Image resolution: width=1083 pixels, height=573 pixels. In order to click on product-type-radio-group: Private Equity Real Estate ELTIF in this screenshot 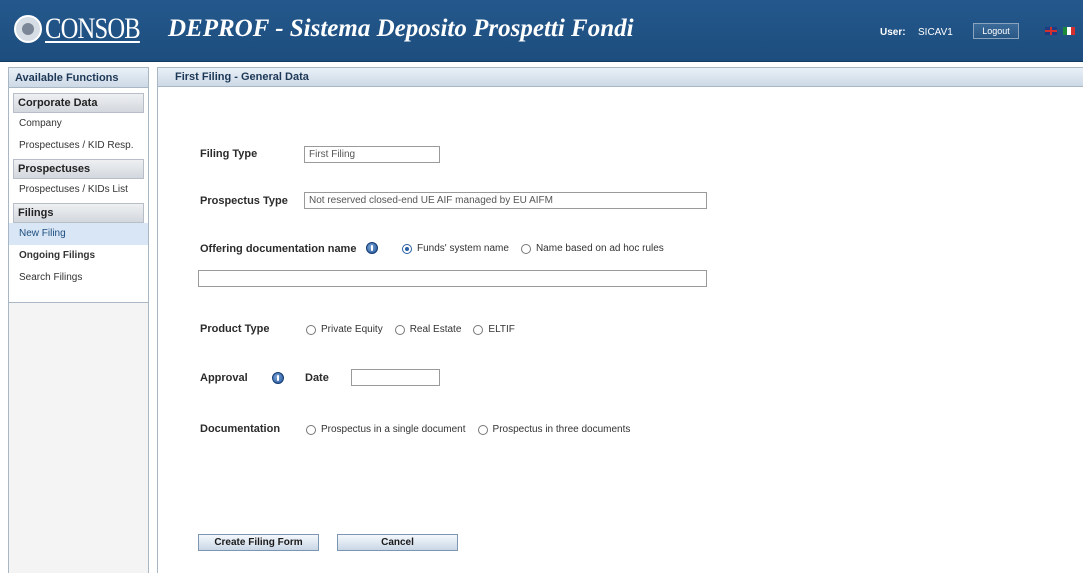, I will do `click(416, 329)`.